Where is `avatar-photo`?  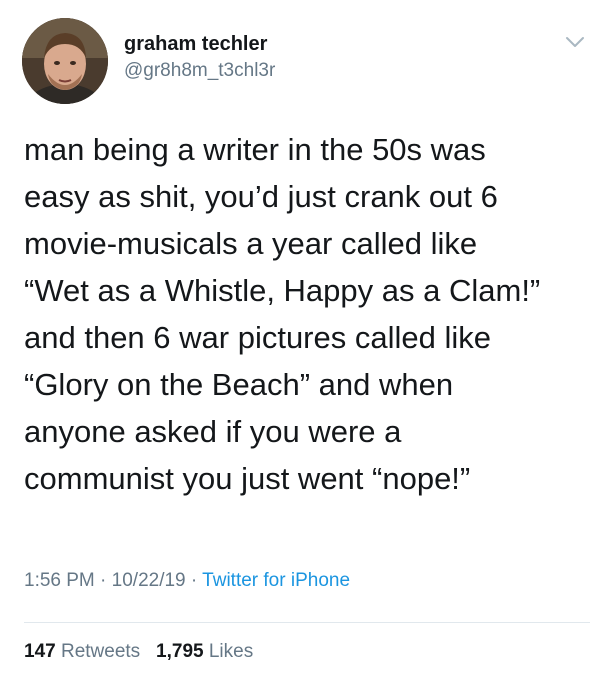 avatar-photo is located at coordinates (65, 61).